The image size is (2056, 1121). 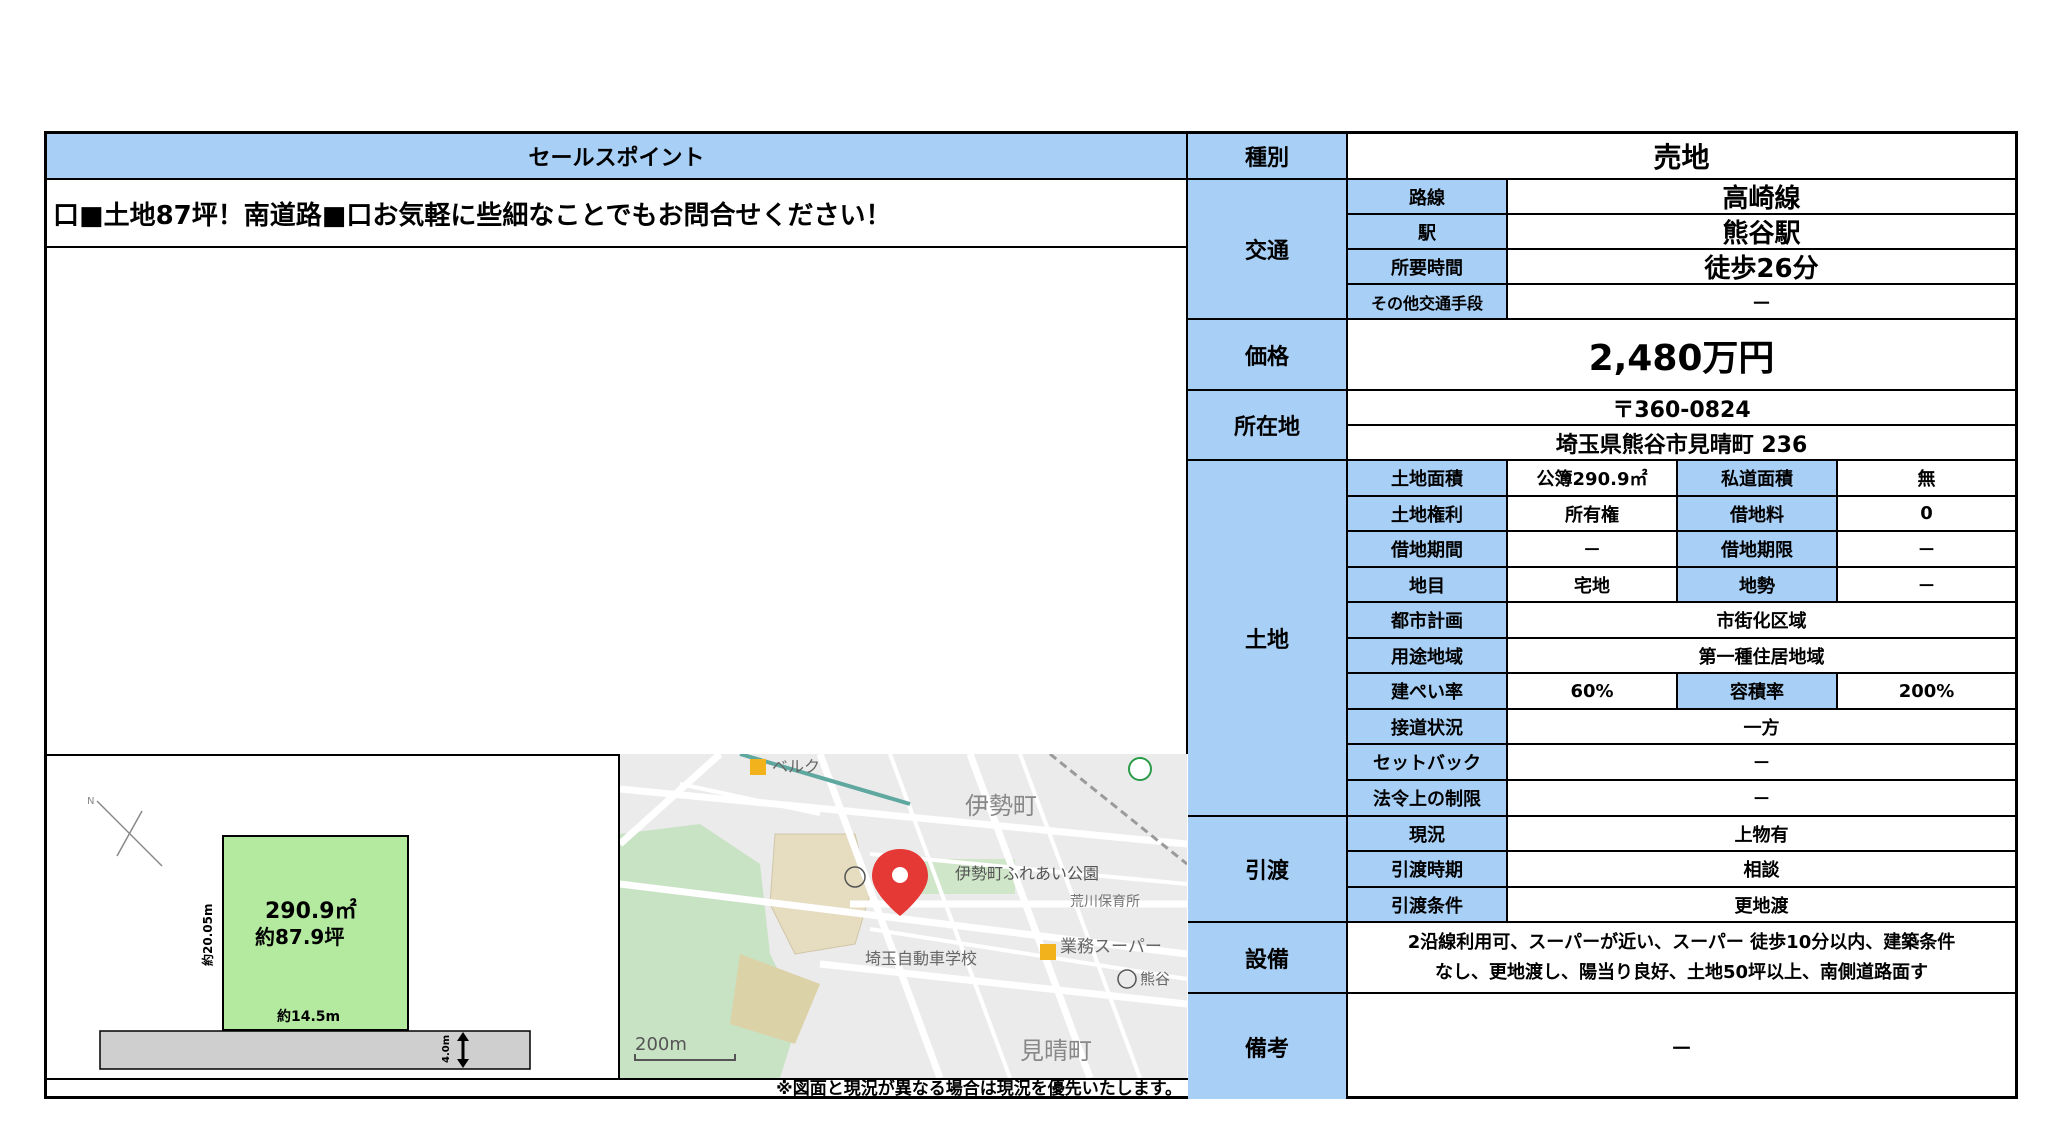 What do you see at coordinates (921, 958) in the screenshot?
I see `map-label-school: 埼玉自動車学校` at bounding box center [921, 958].